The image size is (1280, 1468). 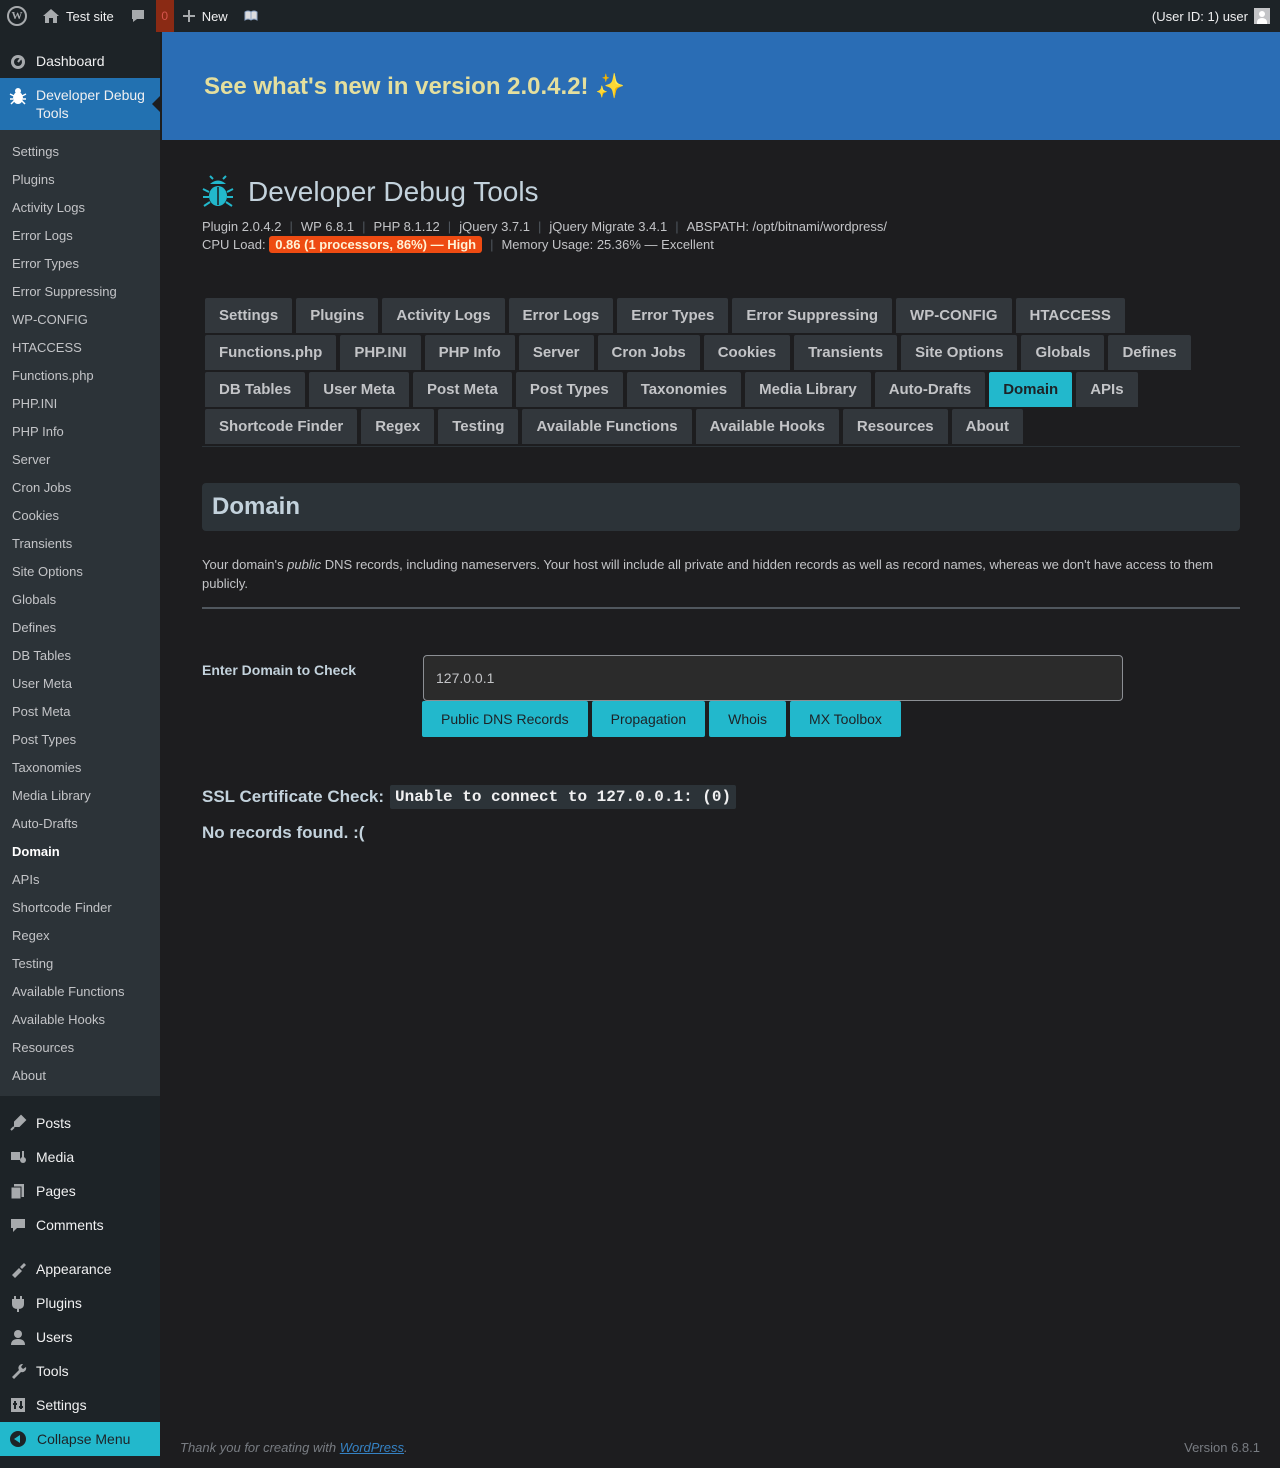 I want to click on submenu-item-taxonomies: Taxonomies, so click(x=80, y=767).